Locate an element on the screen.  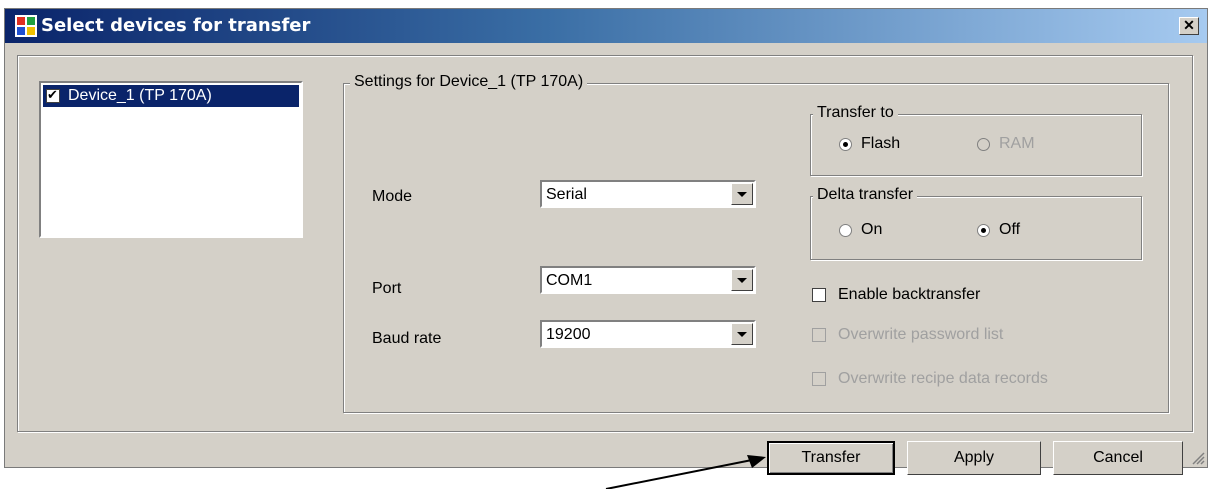
mode-label: Mode is located at coordinates (392, 196).